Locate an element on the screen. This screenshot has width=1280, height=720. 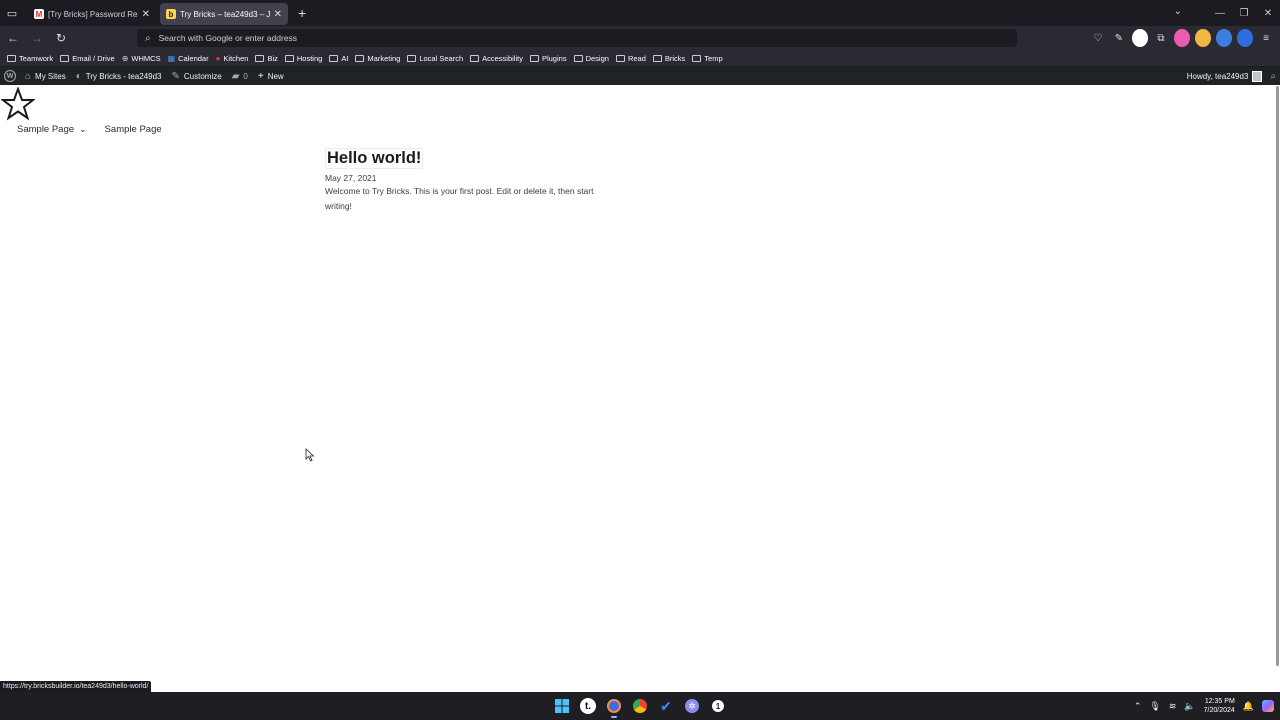
firefox-app-icon is located at coordinates (614, 707).